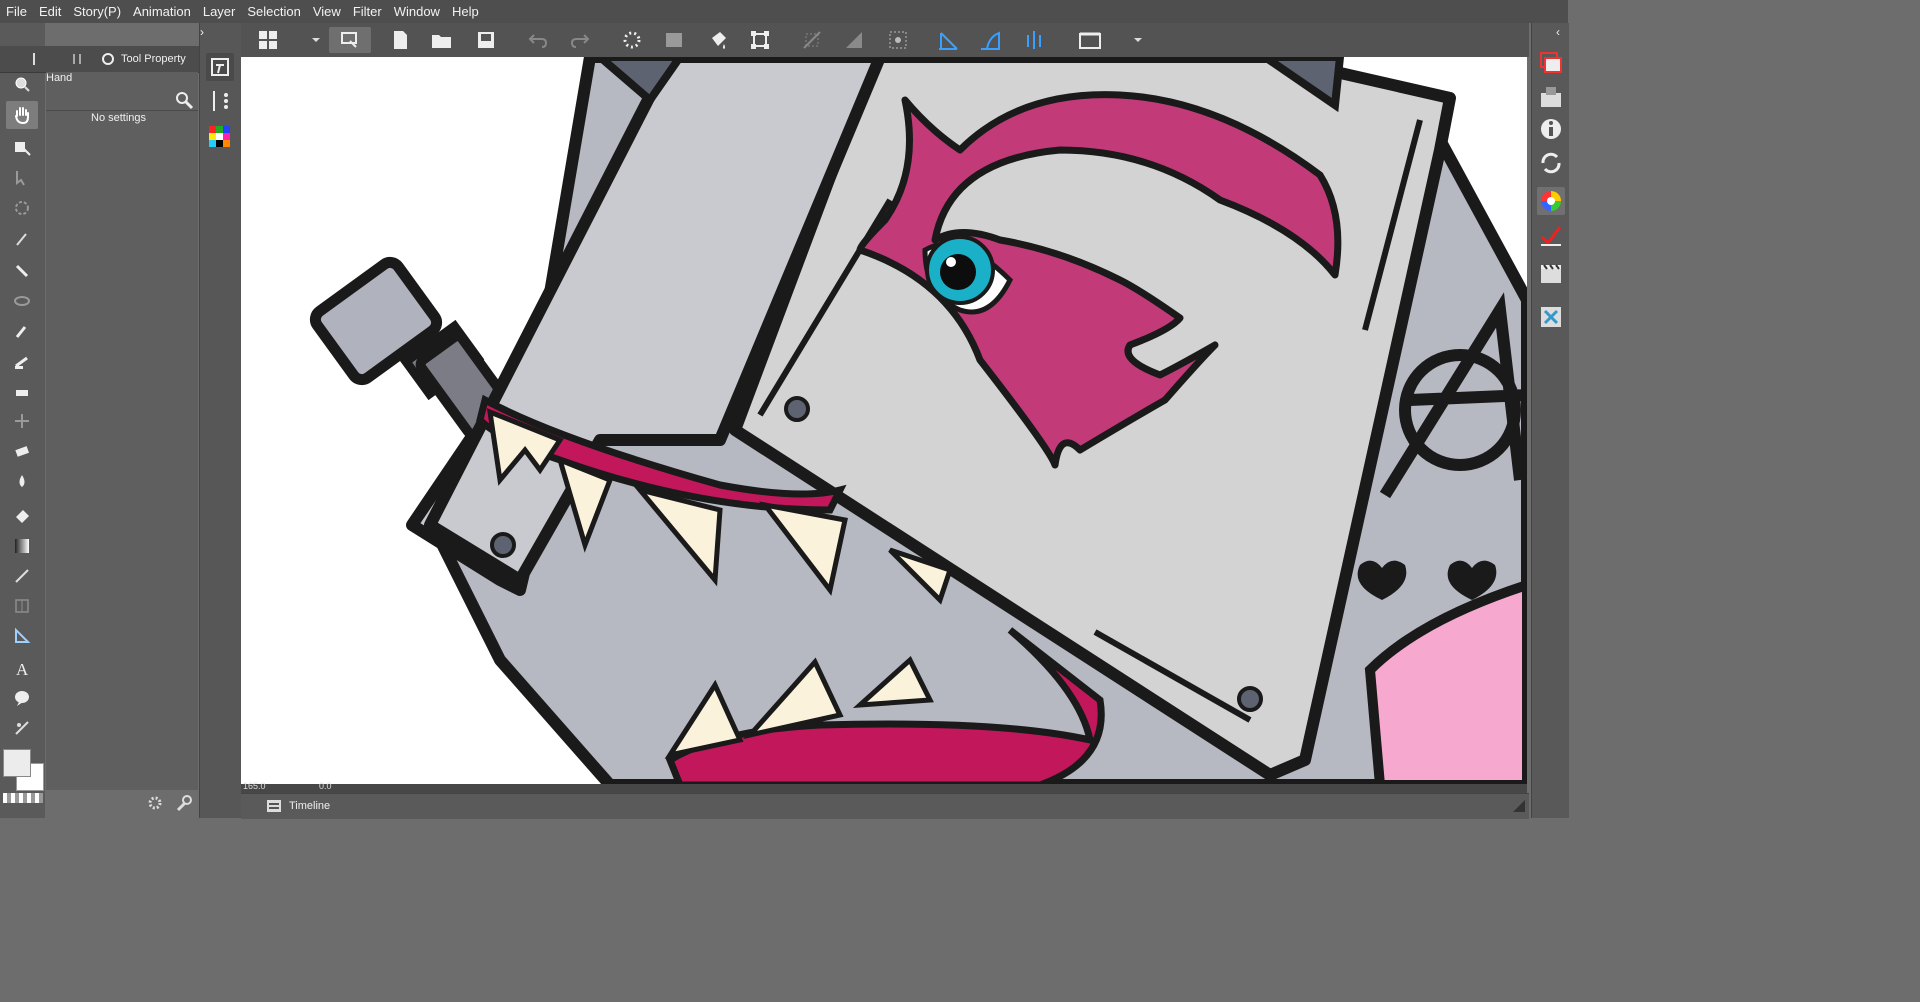  I want to click on right-collapse-arrow-icon: ‹, so click(1558, 32).